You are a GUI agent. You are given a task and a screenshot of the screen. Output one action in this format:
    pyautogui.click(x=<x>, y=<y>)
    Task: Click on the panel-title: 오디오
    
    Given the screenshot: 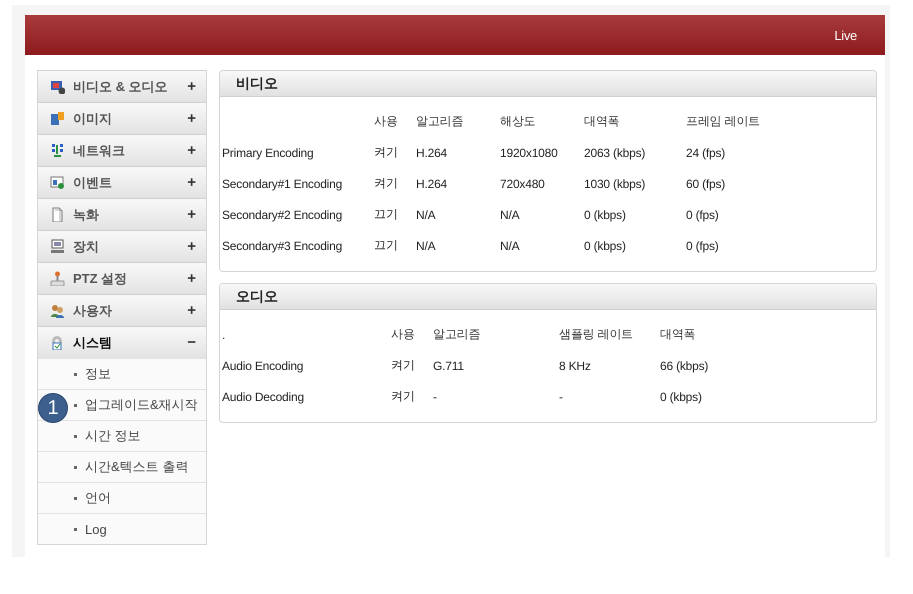 What is the action you would take?
    pyautogui.click(x=548, y=297)
    